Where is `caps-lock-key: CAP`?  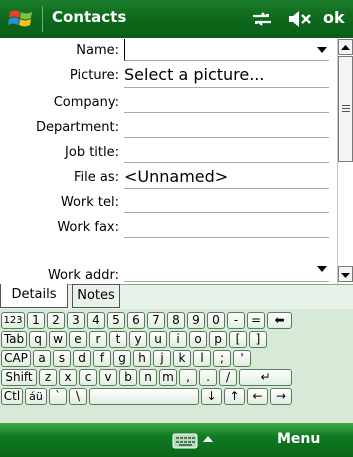
caps-lock-key: CAP is located at coordinates (16, 358).